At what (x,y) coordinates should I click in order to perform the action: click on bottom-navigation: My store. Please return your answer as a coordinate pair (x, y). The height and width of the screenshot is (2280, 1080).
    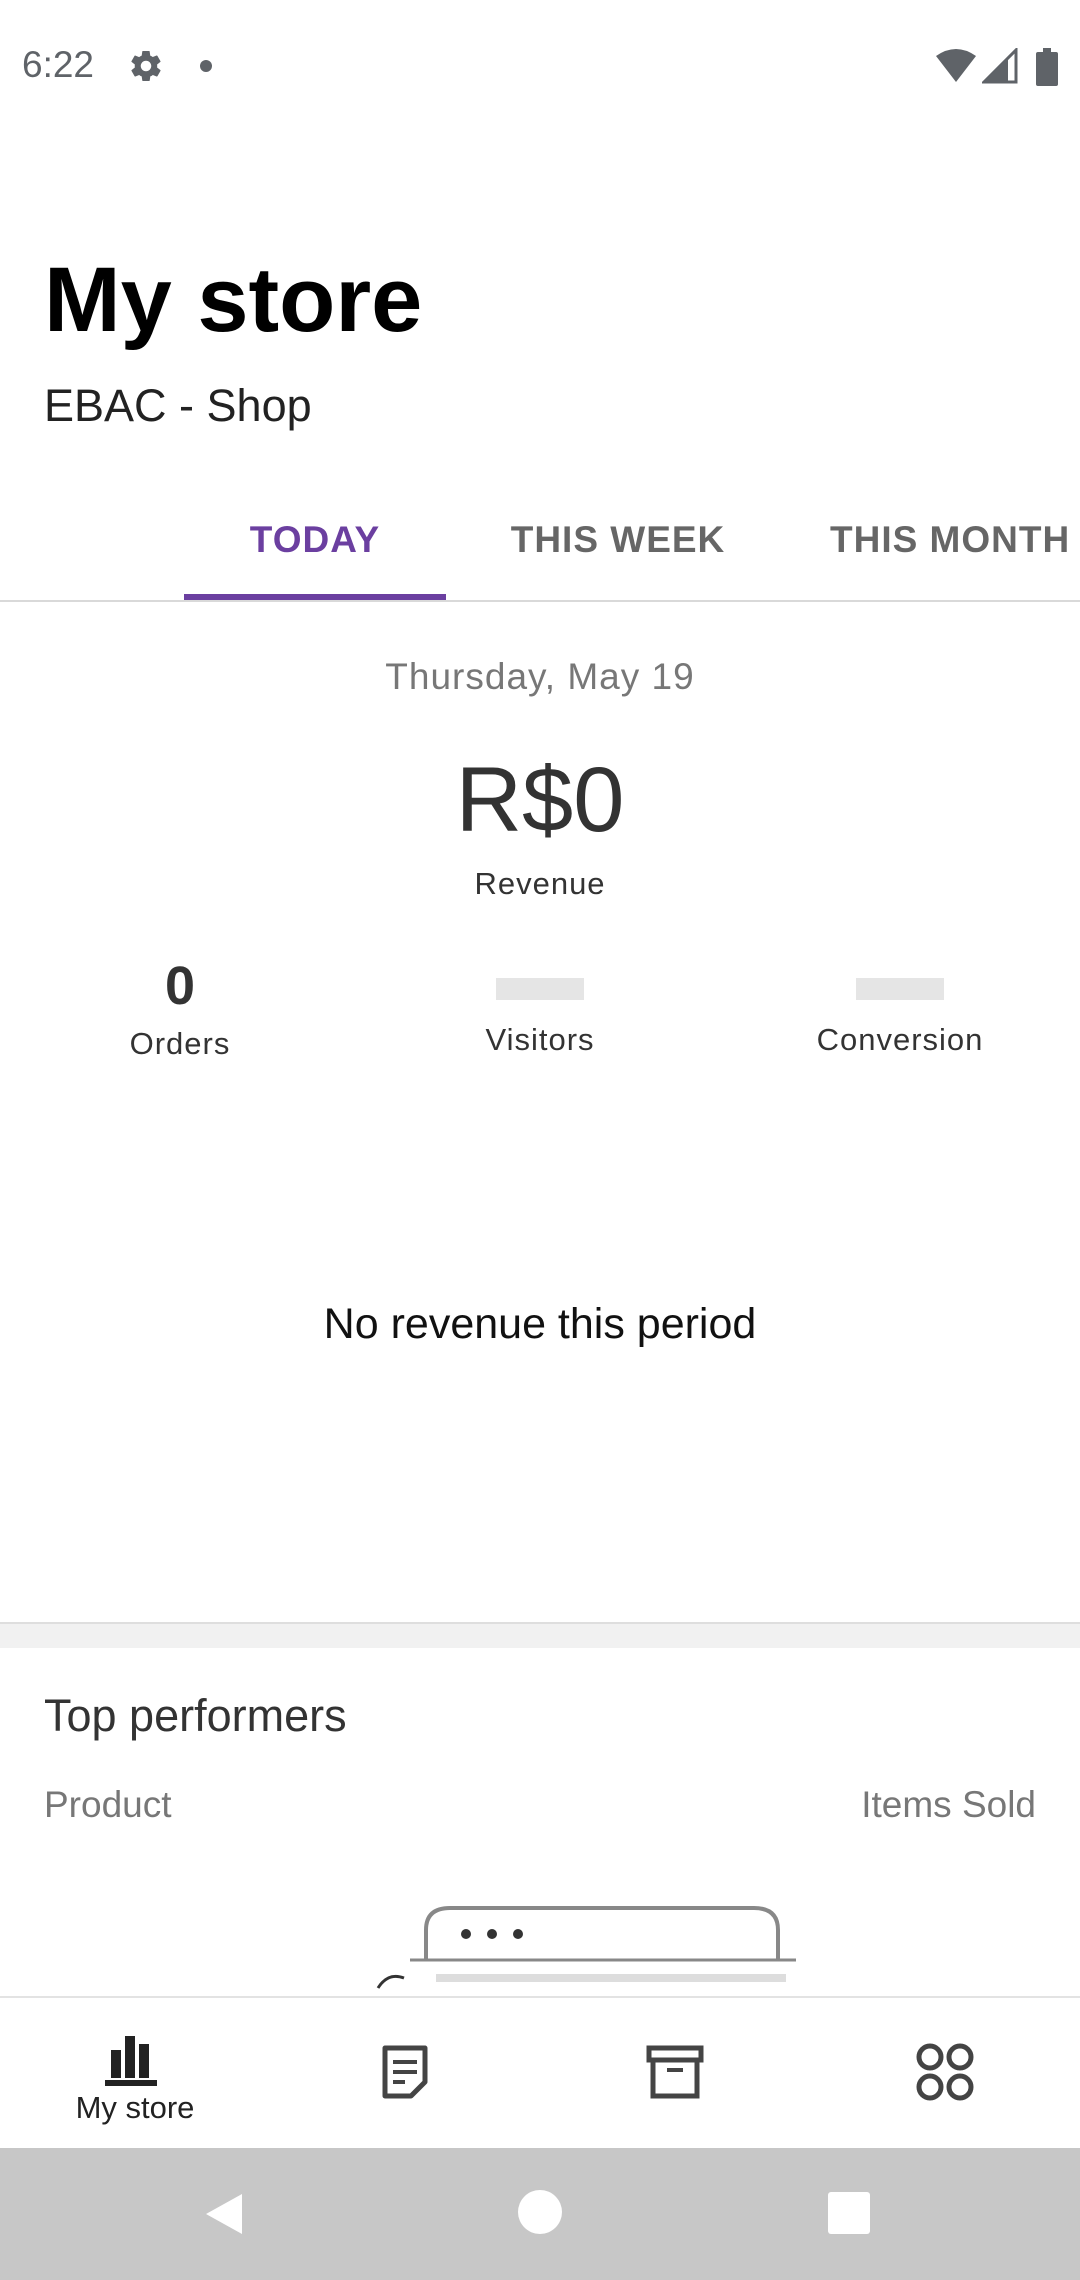
    Looking at the image, I should click on (540, 2073).